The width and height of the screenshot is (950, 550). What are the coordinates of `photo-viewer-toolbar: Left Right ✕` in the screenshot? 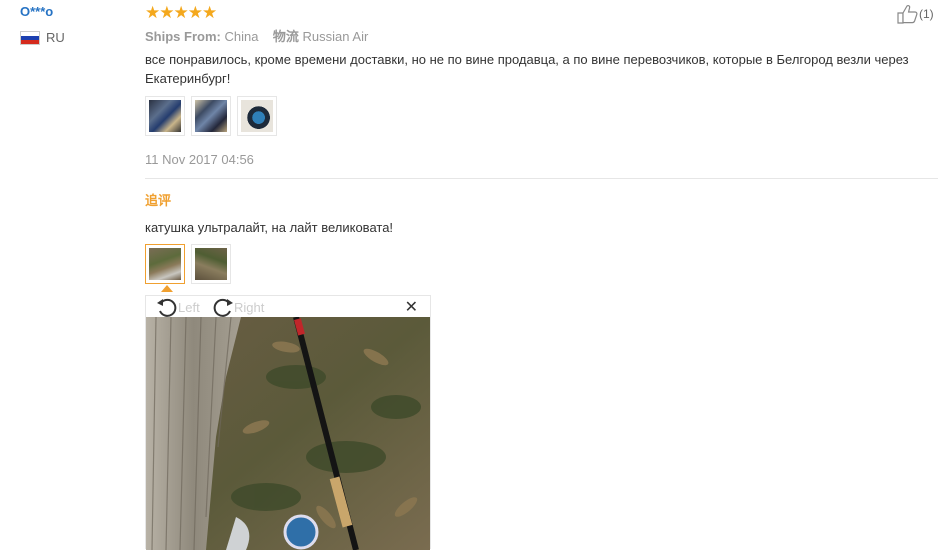 It's located at (288, 306).